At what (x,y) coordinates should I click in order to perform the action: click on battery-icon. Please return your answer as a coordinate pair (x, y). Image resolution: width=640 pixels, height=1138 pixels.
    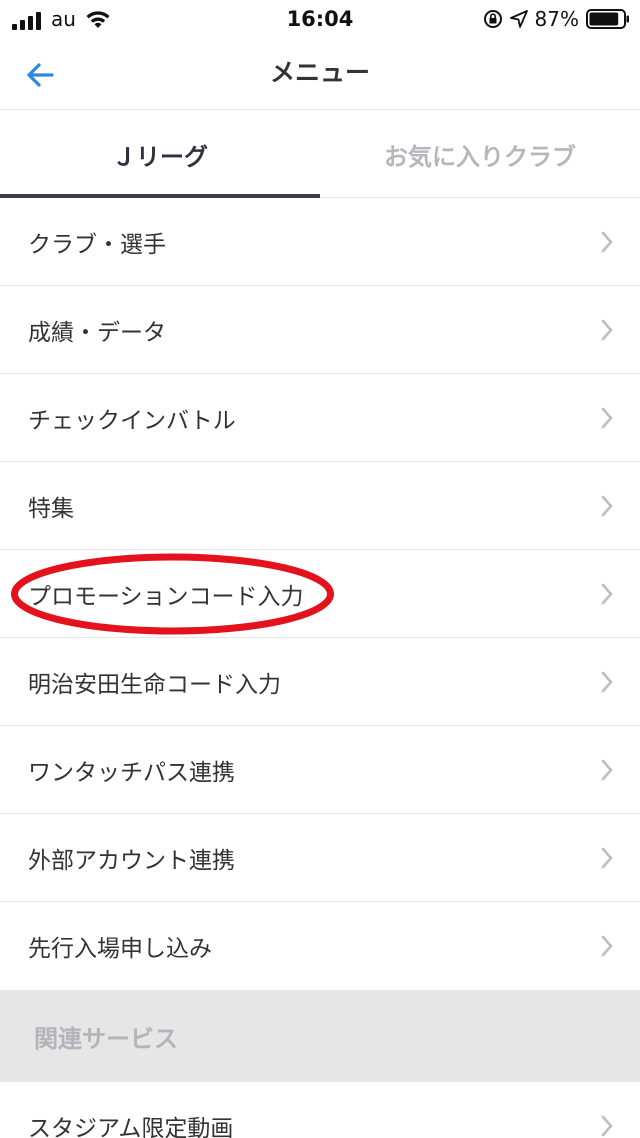
    Looking at the image, I should click on (607, 19).